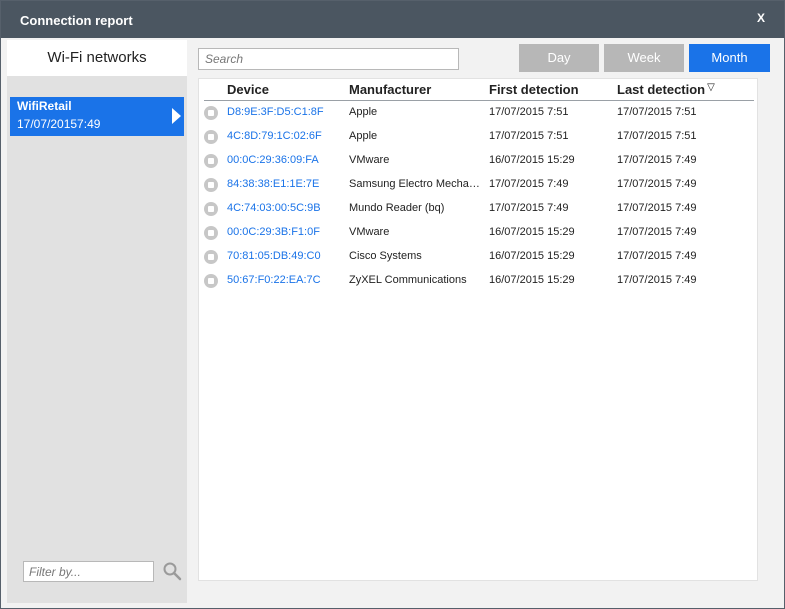 The image size is (785, 609). I want to click on week-button: Week, so click(644, 58).